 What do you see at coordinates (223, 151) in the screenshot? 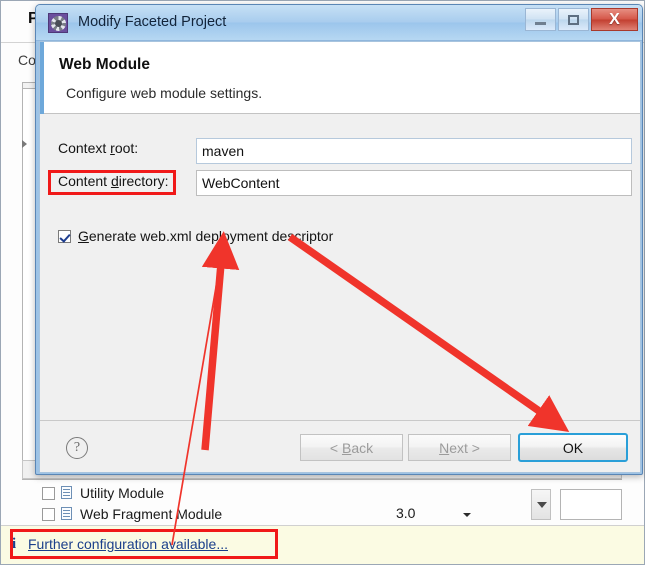
I see `context-root-value: maven` at bounding box center [223, 151].